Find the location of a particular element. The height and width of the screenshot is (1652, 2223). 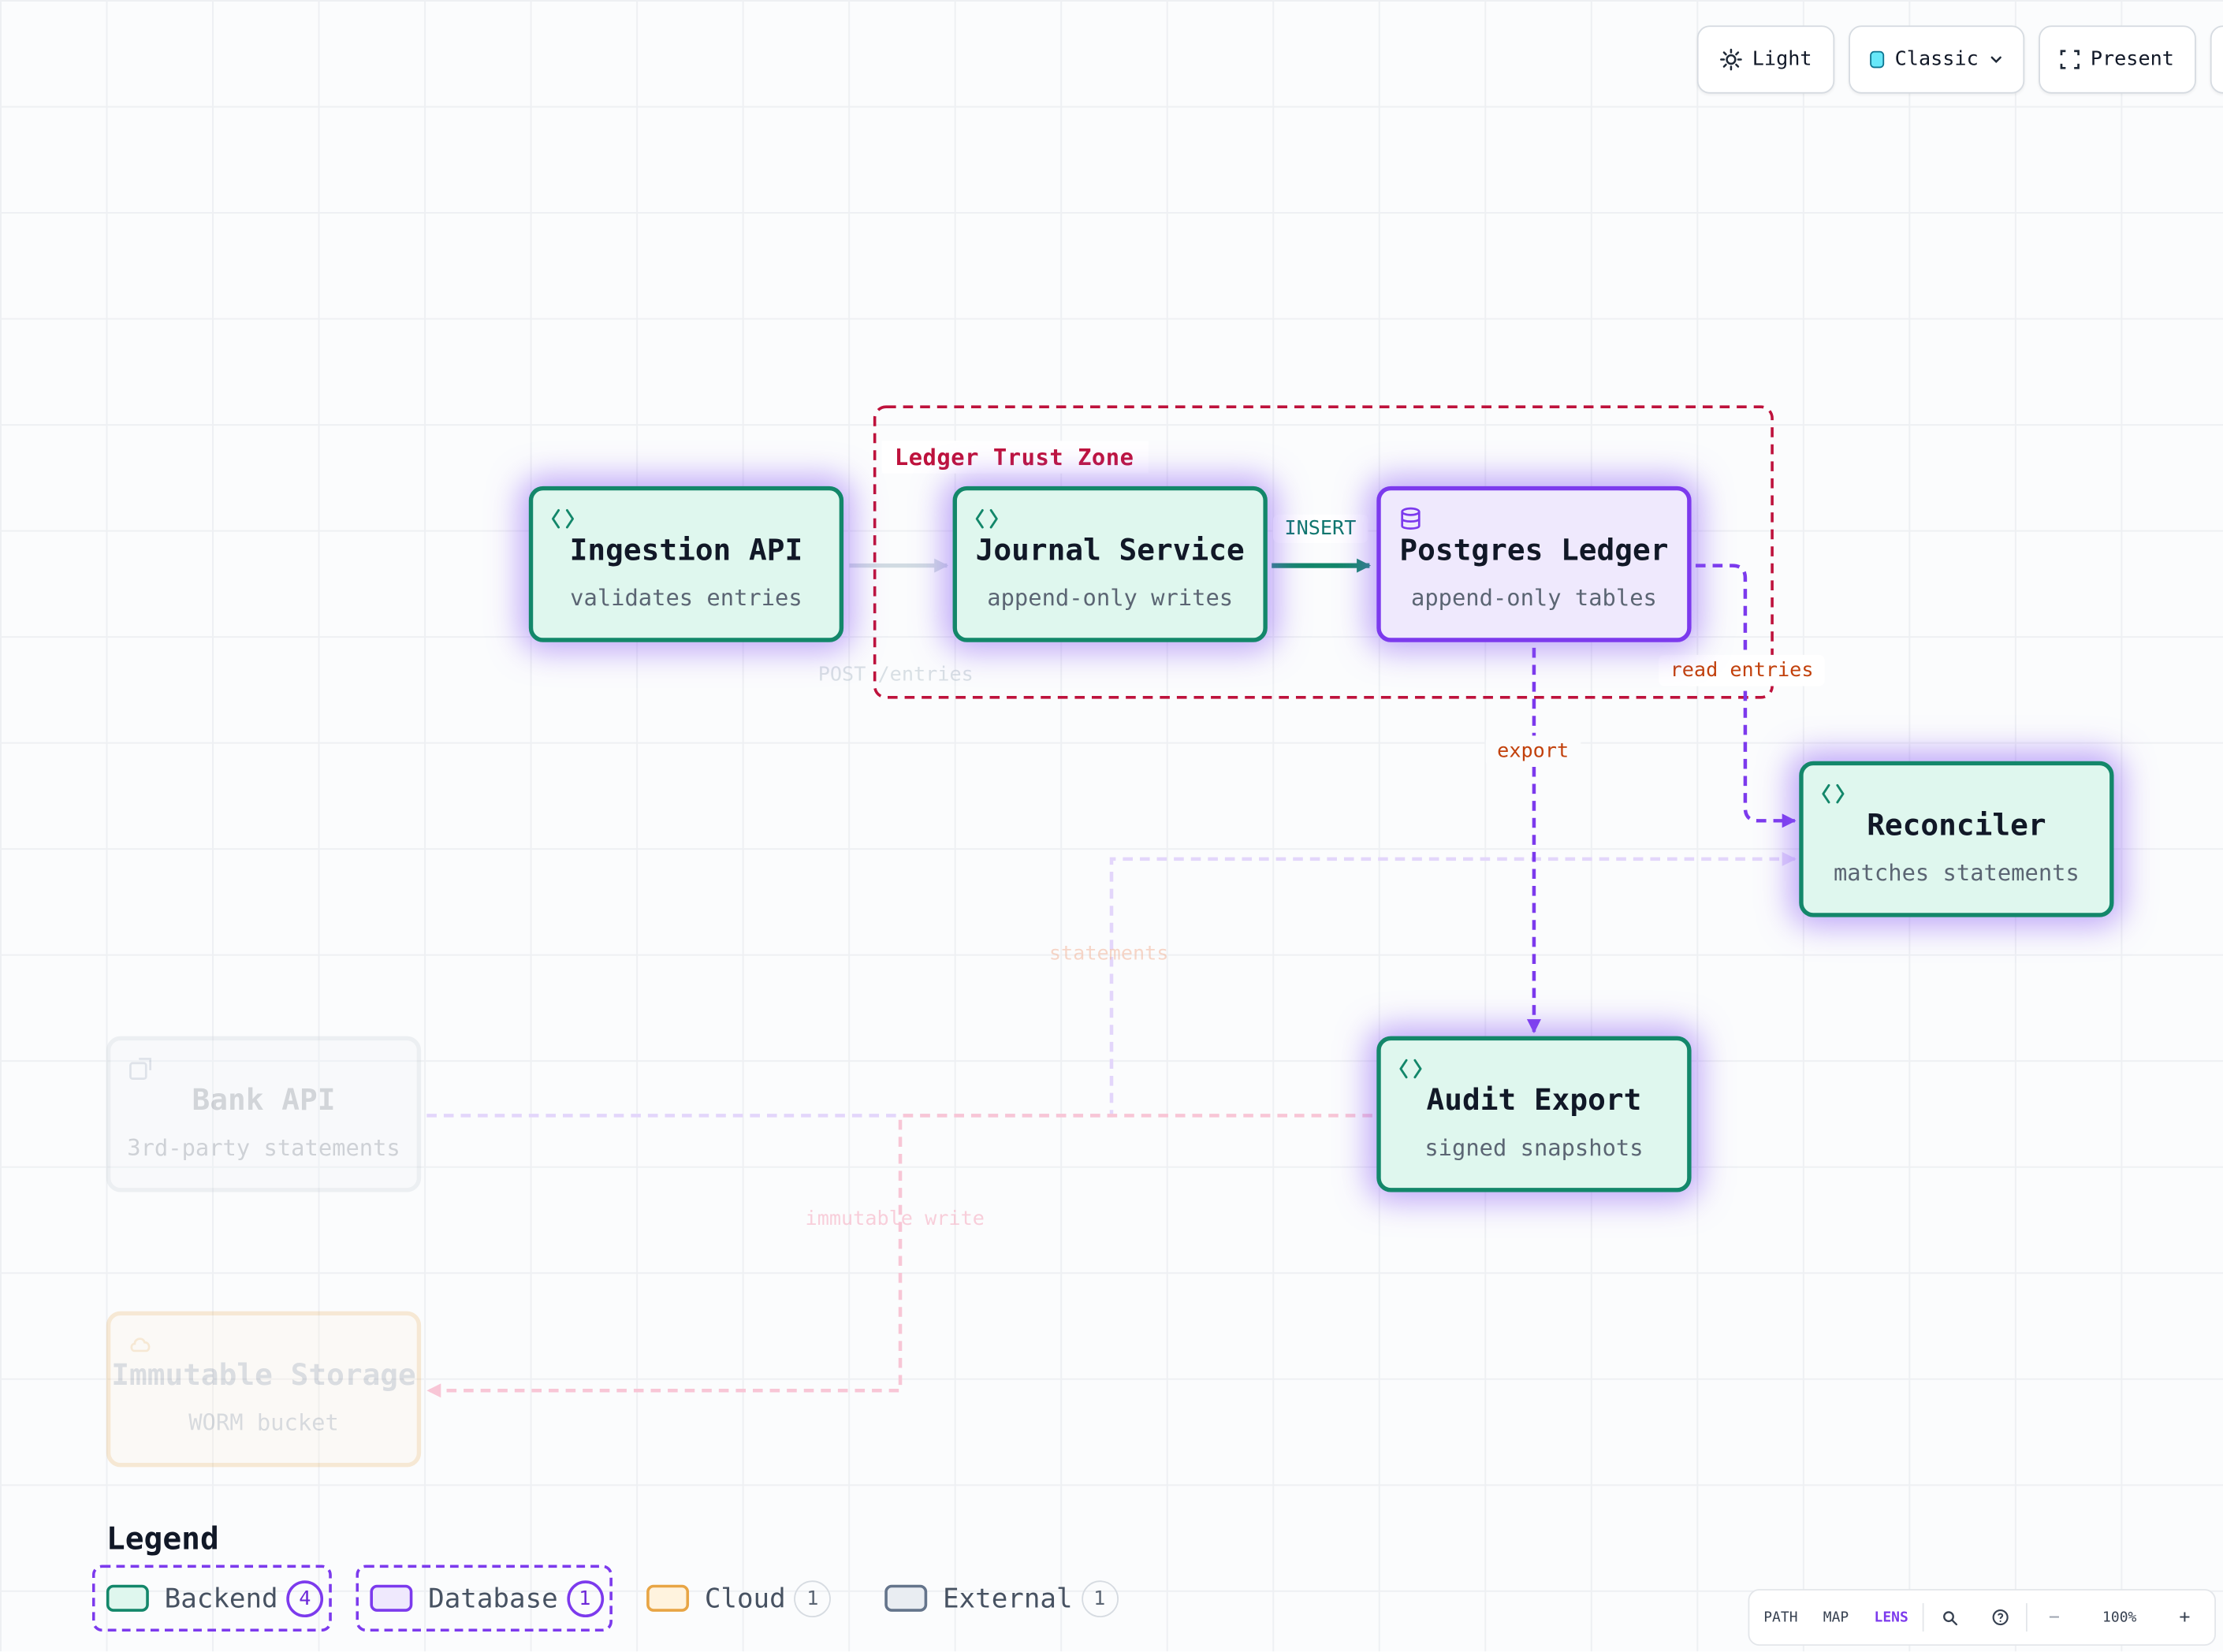

style-swatch-icon is located at coordinates (1878, 59).